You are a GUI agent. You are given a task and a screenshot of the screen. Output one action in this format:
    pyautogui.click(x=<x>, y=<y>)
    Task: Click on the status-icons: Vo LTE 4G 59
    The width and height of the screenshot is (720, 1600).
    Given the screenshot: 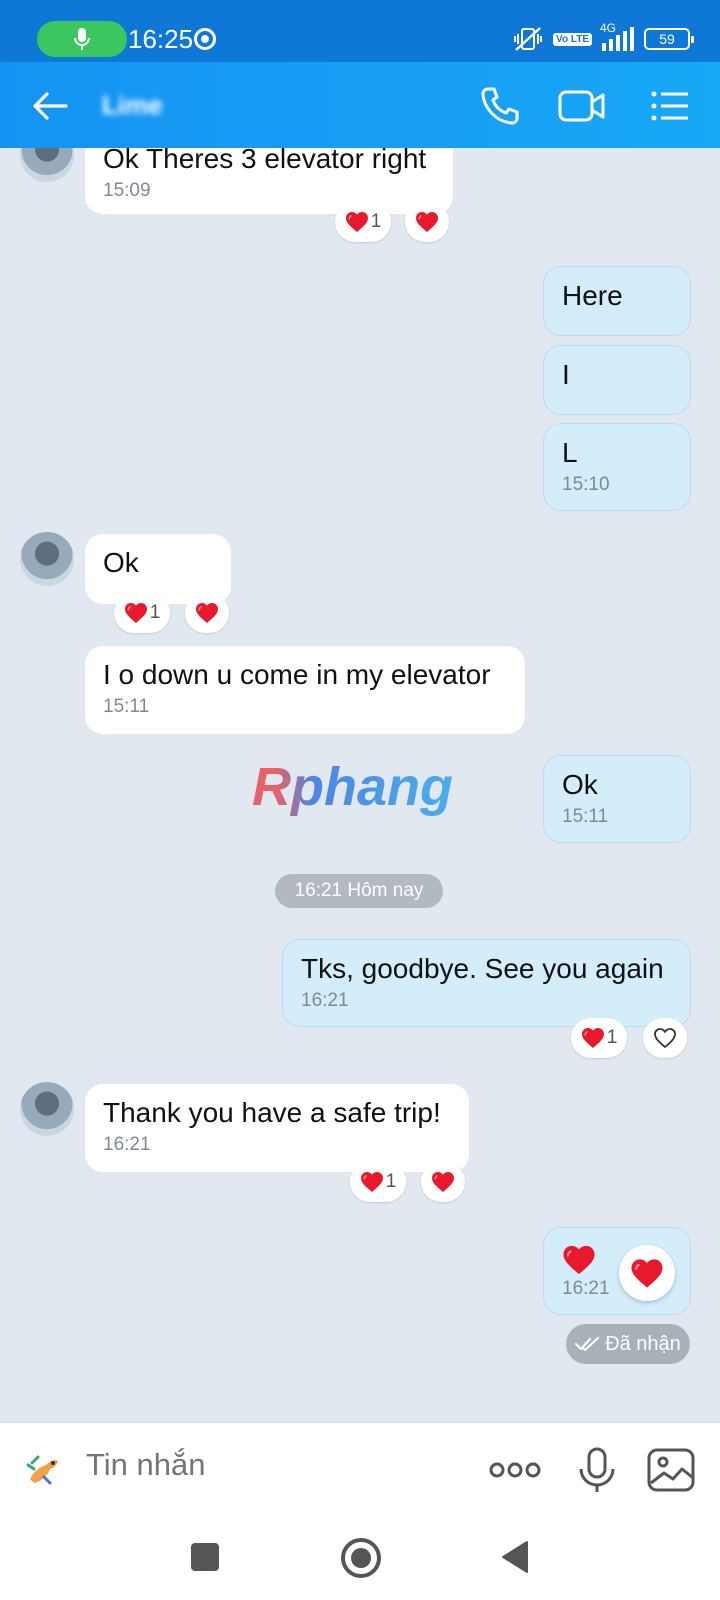 What is the action you would take?
    pyautogui.click(x=603, y=36)
    